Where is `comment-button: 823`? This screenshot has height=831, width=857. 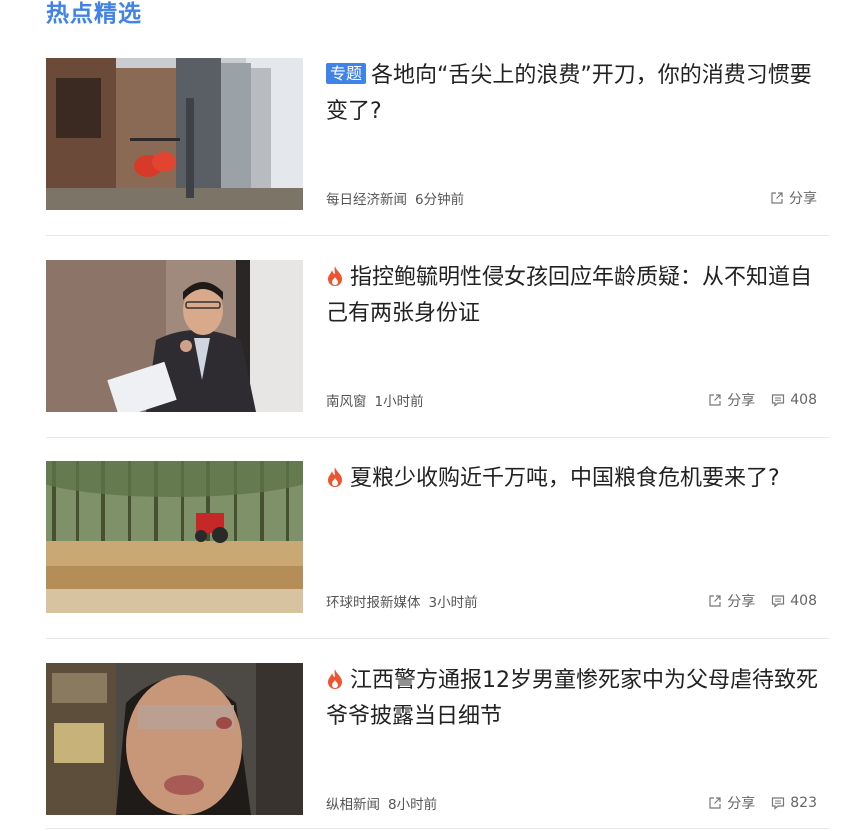
comment-button: 823 is located at coordinates (794, 803).